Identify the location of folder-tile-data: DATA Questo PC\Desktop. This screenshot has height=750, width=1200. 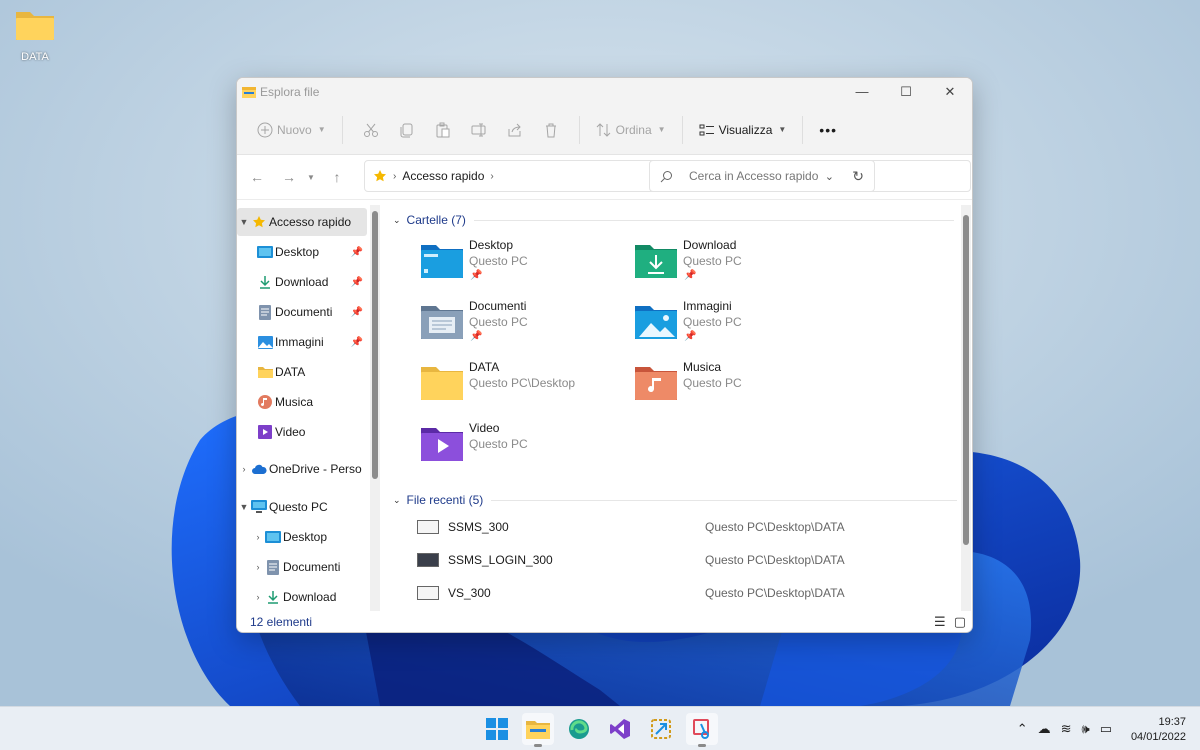
(521, 389).